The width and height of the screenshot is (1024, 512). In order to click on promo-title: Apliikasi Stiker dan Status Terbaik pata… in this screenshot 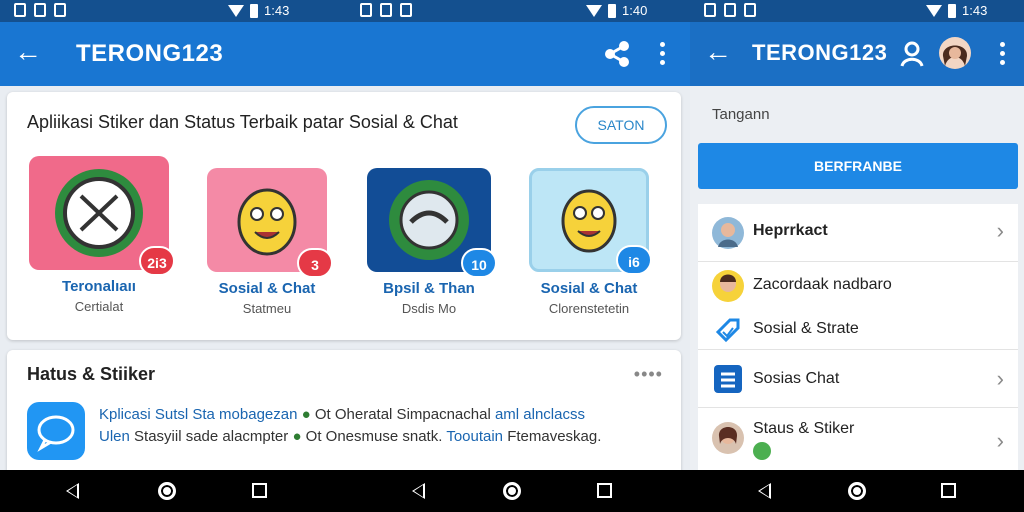, I will do `click(242, 122)`.